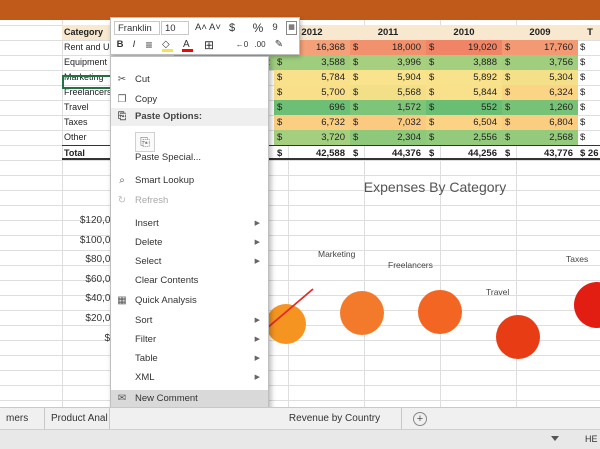 Image resolution: width=600 pixels, height=449 pixels. I want to click on value-cell: $3,888, so click(464, 62).